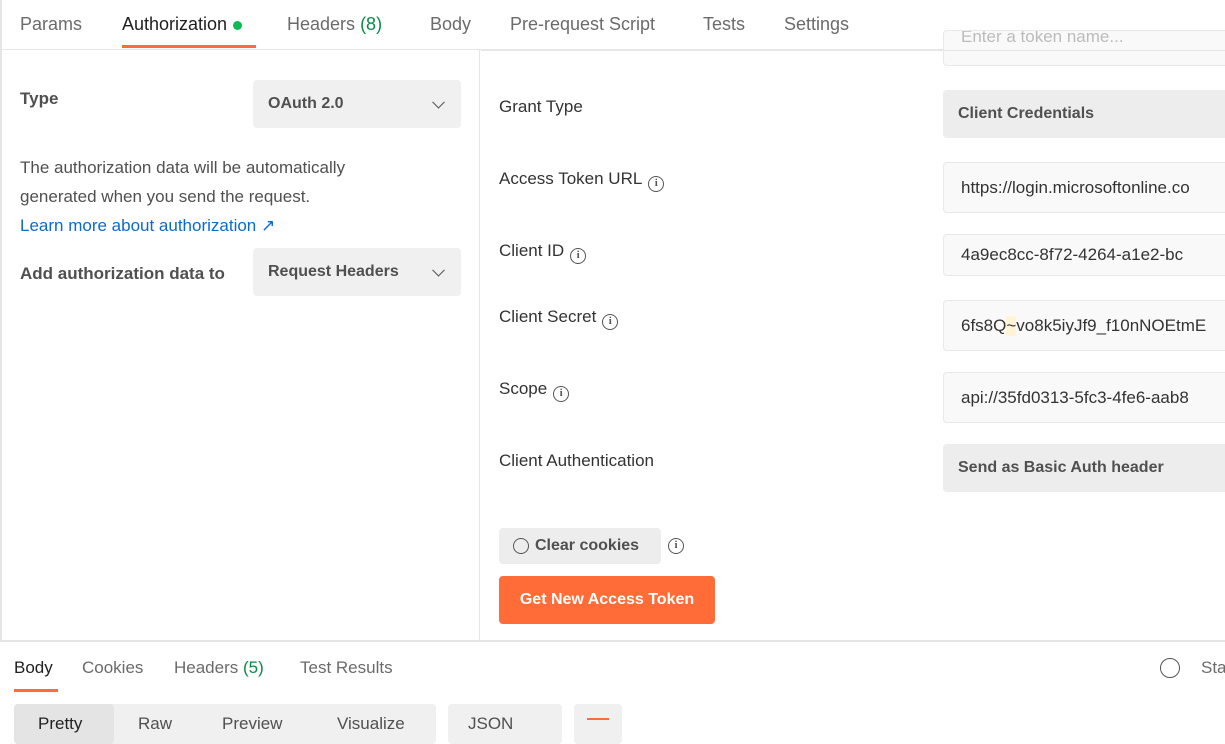 This screenshot has width=1225, height=744. I want to click on select-value: OAuth 2.0, so click(306, 103).